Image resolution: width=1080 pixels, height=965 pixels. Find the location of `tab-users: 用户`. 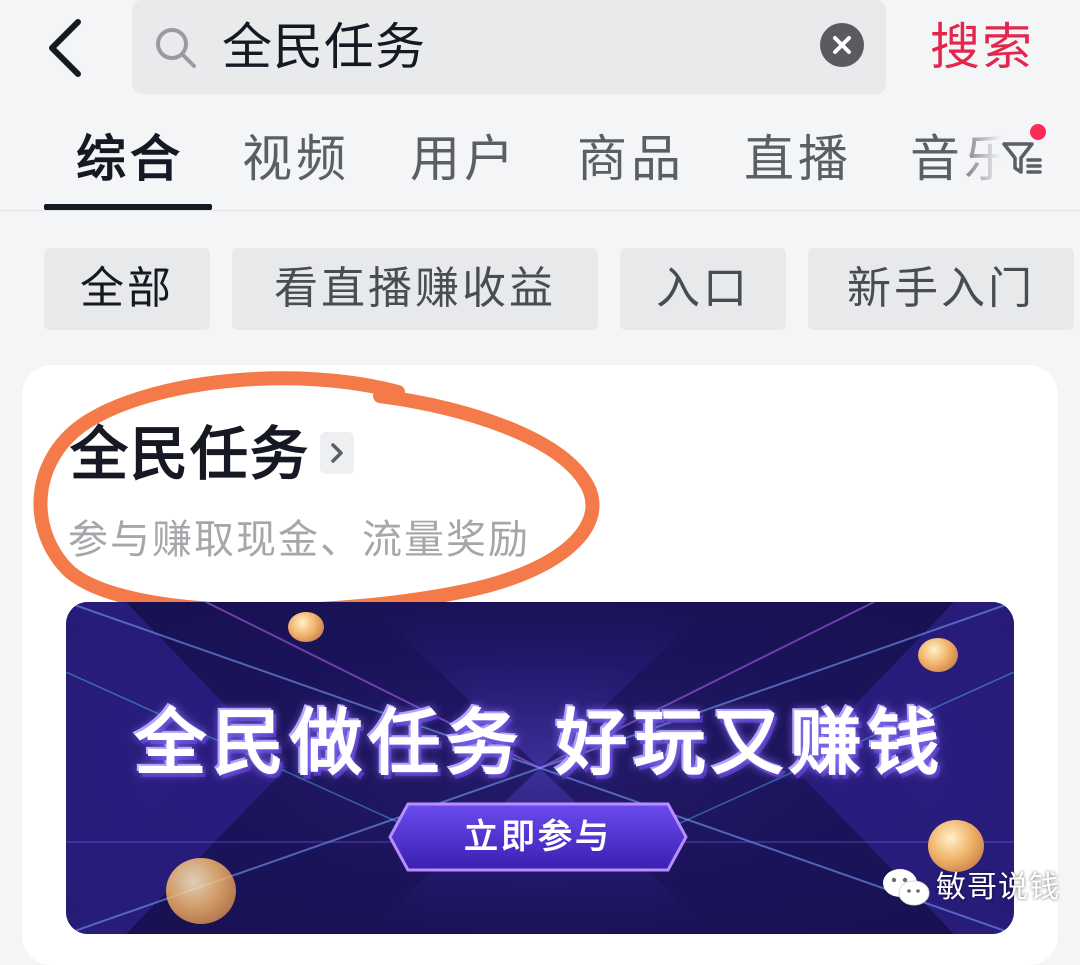

tab-users: 用户 is located at coordinates (464, 159).